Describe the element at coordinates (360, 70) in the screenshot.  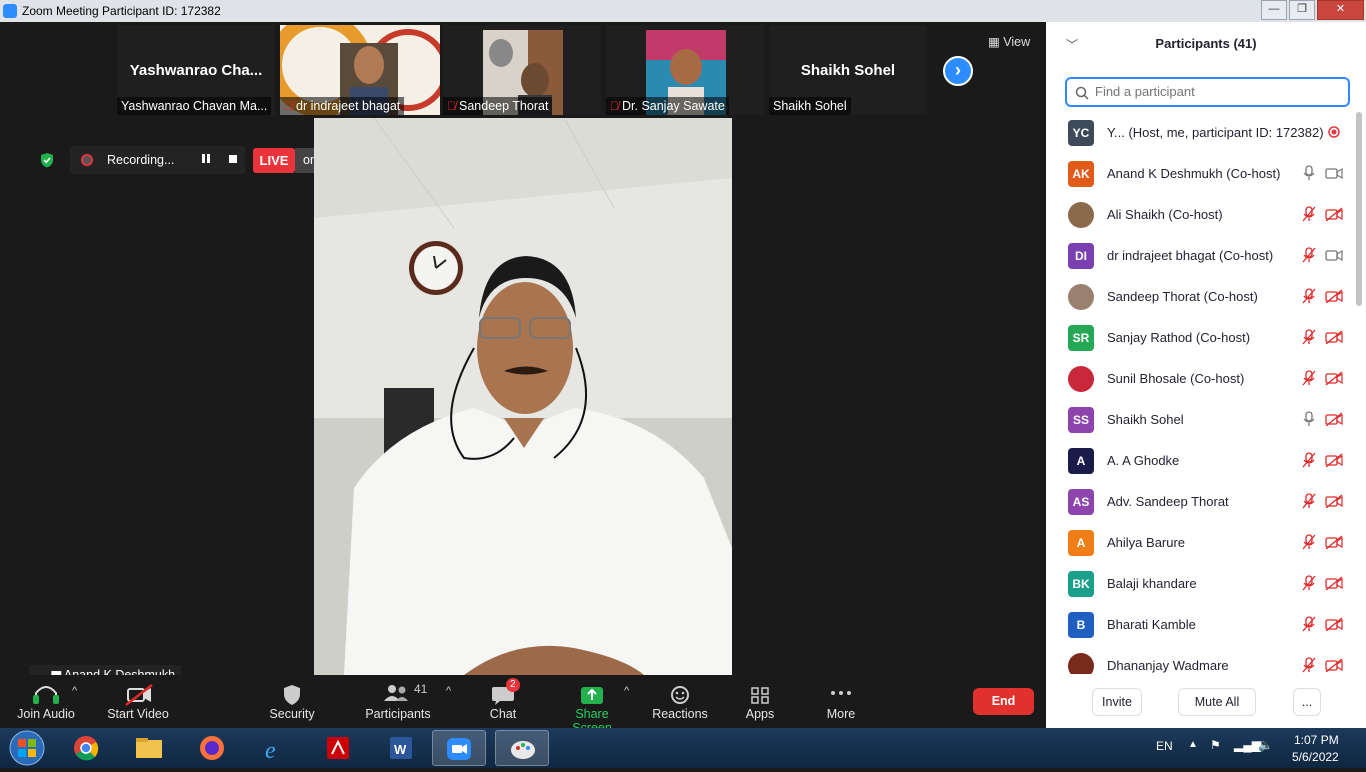
I see `gallery-tile: 🎙̸ dr indrajeet bhagat` at that location.